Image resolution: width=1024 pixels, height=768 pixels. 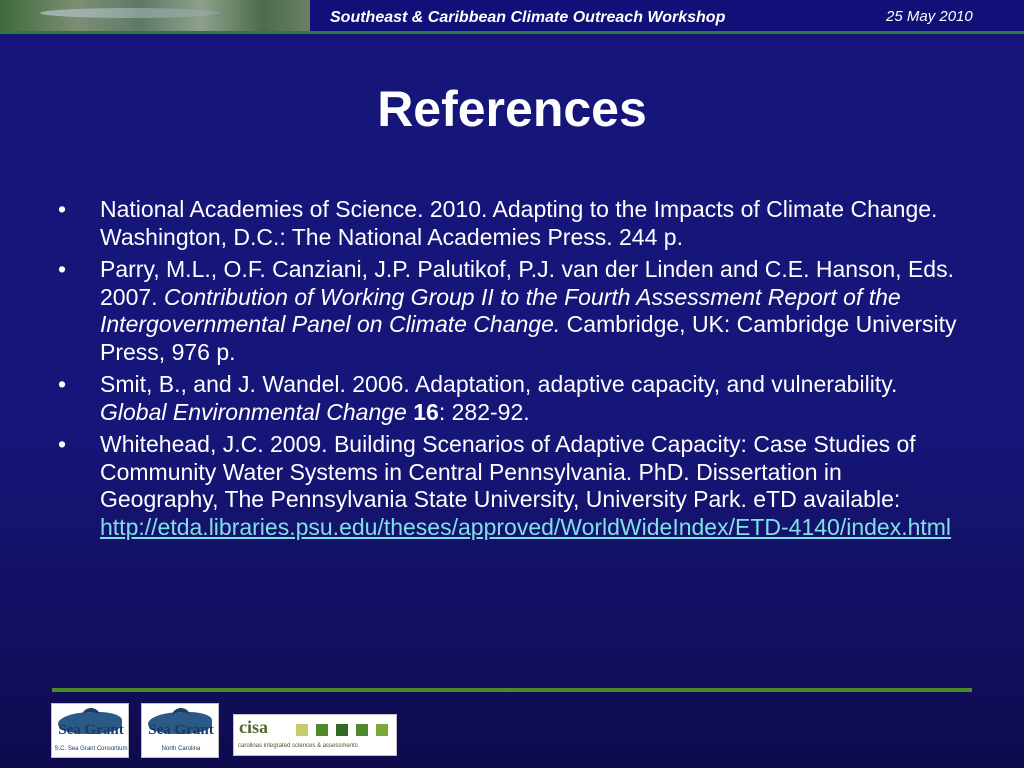 I want to click on header-divider, so click(x=512, y=32).